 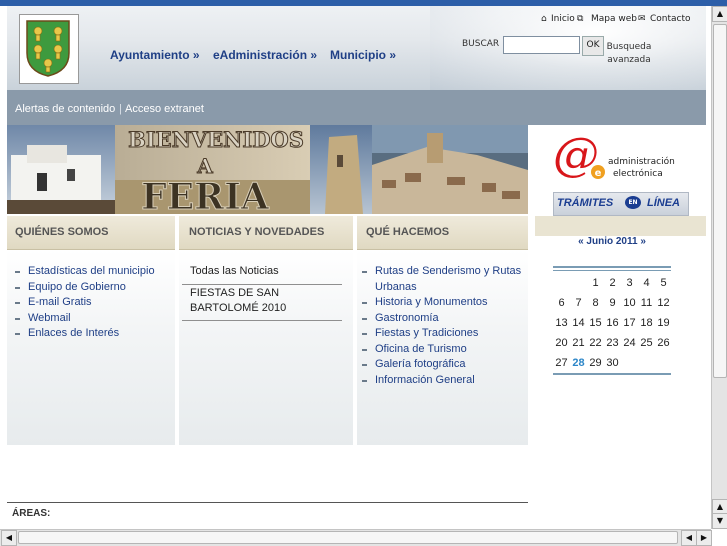 What do you see at coordinates (426, 333) in the screenshot?
I see `hacemos-link: Fiestas y Tradiciones` at bounding box center [426, 333].